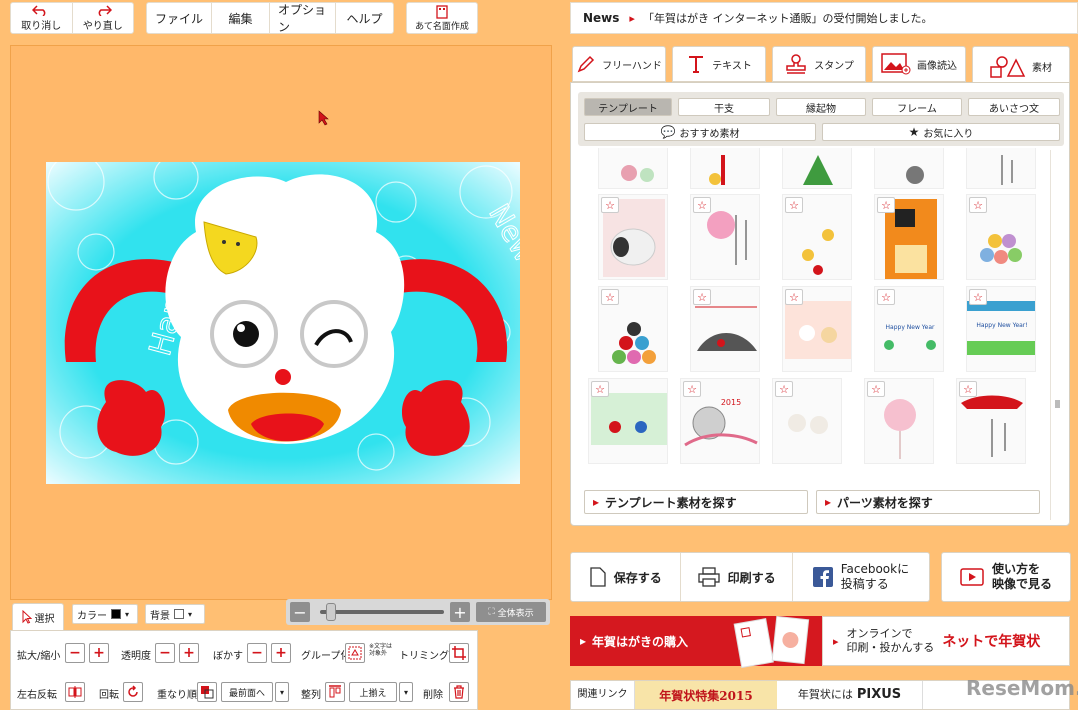 Image resolution: width=1078 pixels, height=710 pixels. What do you see at coordinates (625, 577) in the screenshot?
I see `save-button: 保存する` at bounding box center [625, 577].